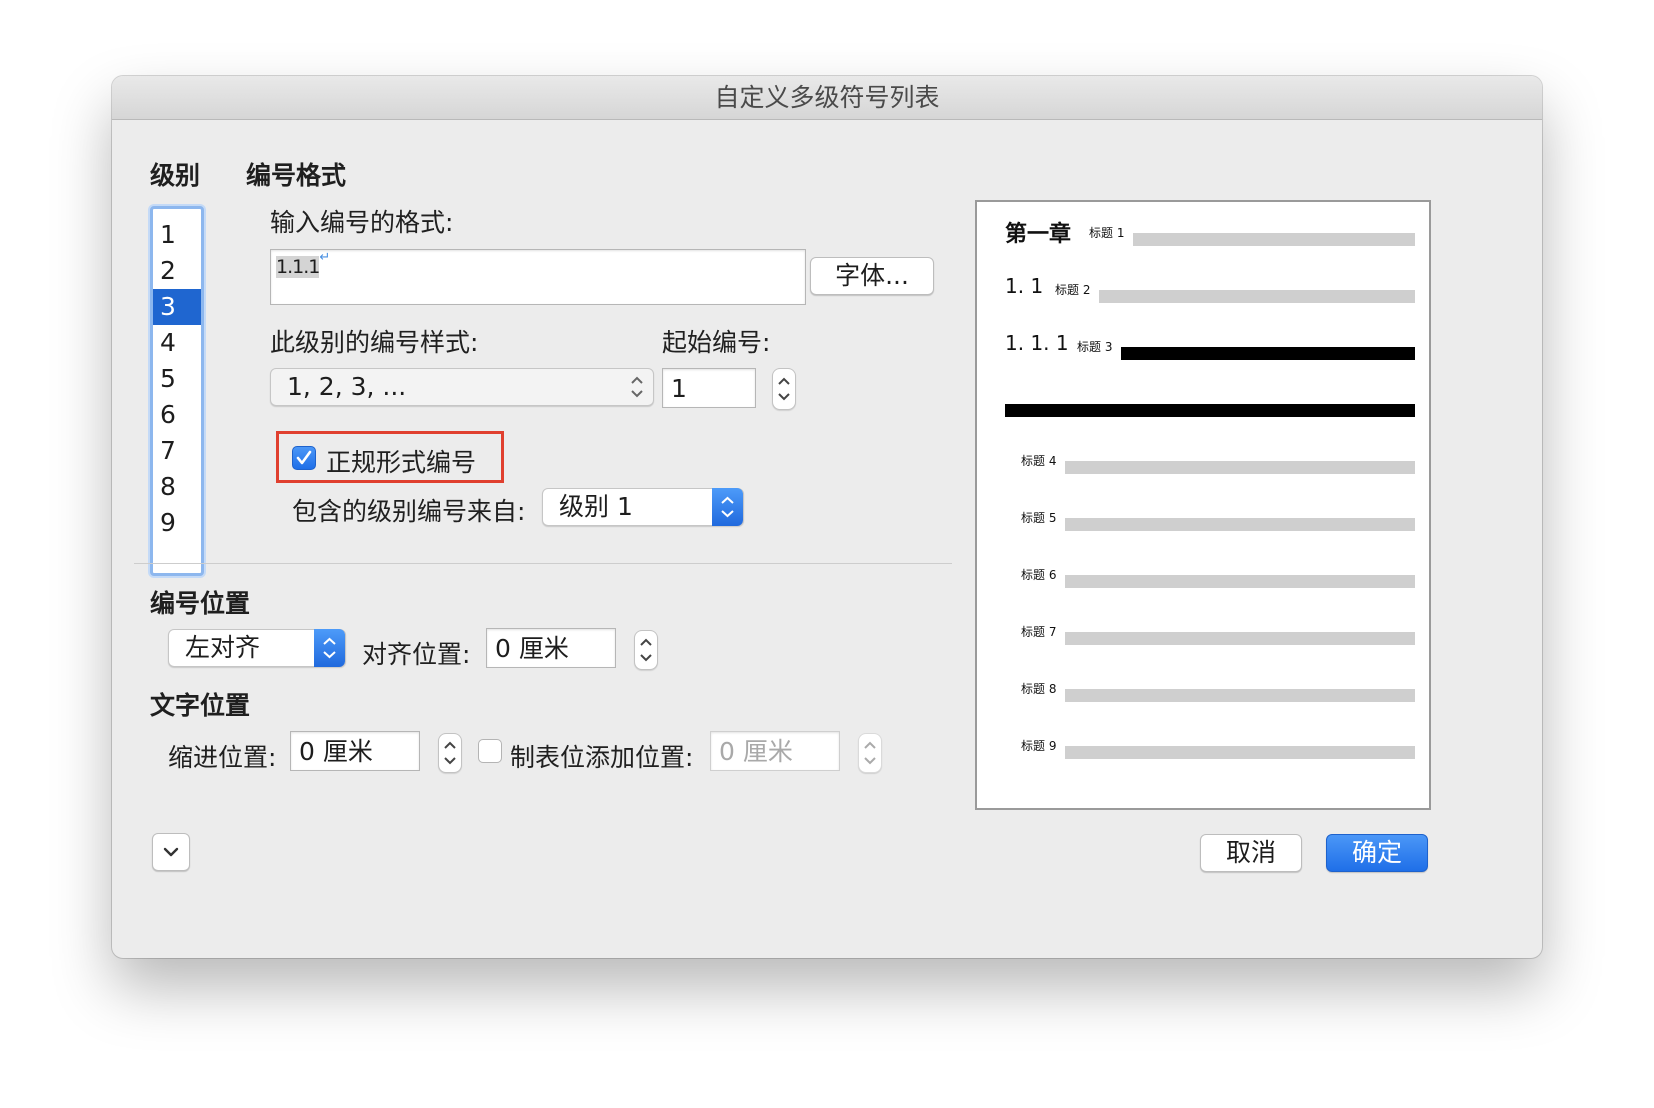  I want to click on dialog-title: 自定义多级符号列表, so click(827, 98).